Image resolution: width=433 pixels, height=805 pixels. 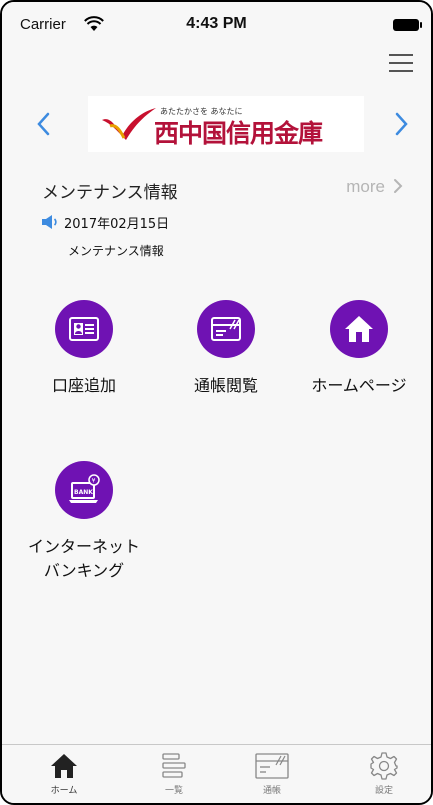 I want to click on news-text: メンテナンス情報, so click(x=116, y=250).